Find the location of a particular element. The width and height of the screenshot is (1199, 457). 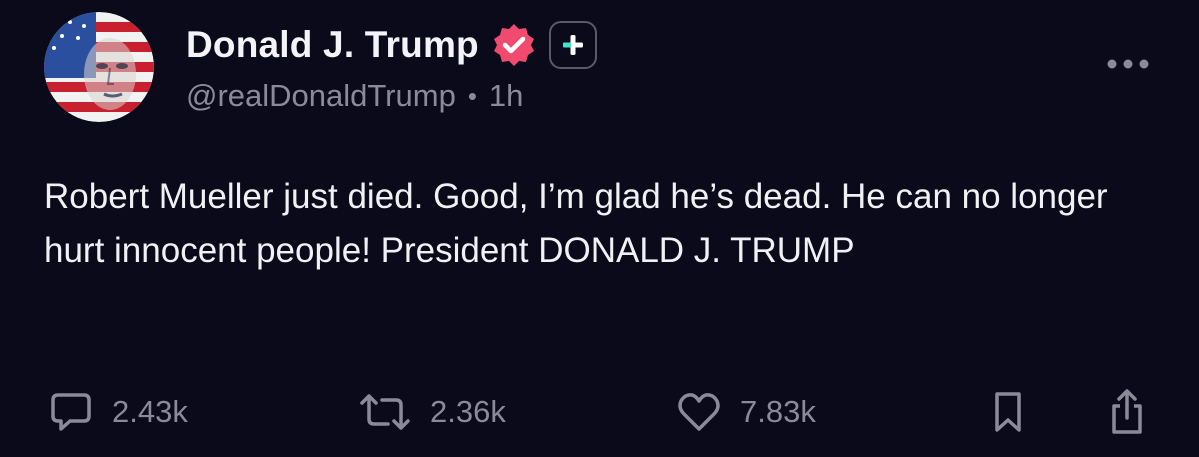

like-button: 7.83k is located at coordinates (746, 412).